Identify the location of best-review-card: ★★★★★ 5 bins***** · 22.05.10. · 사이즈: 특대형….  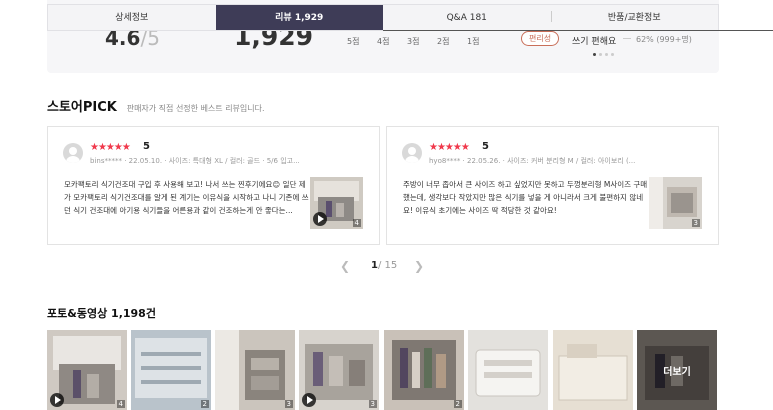
(213, 185).